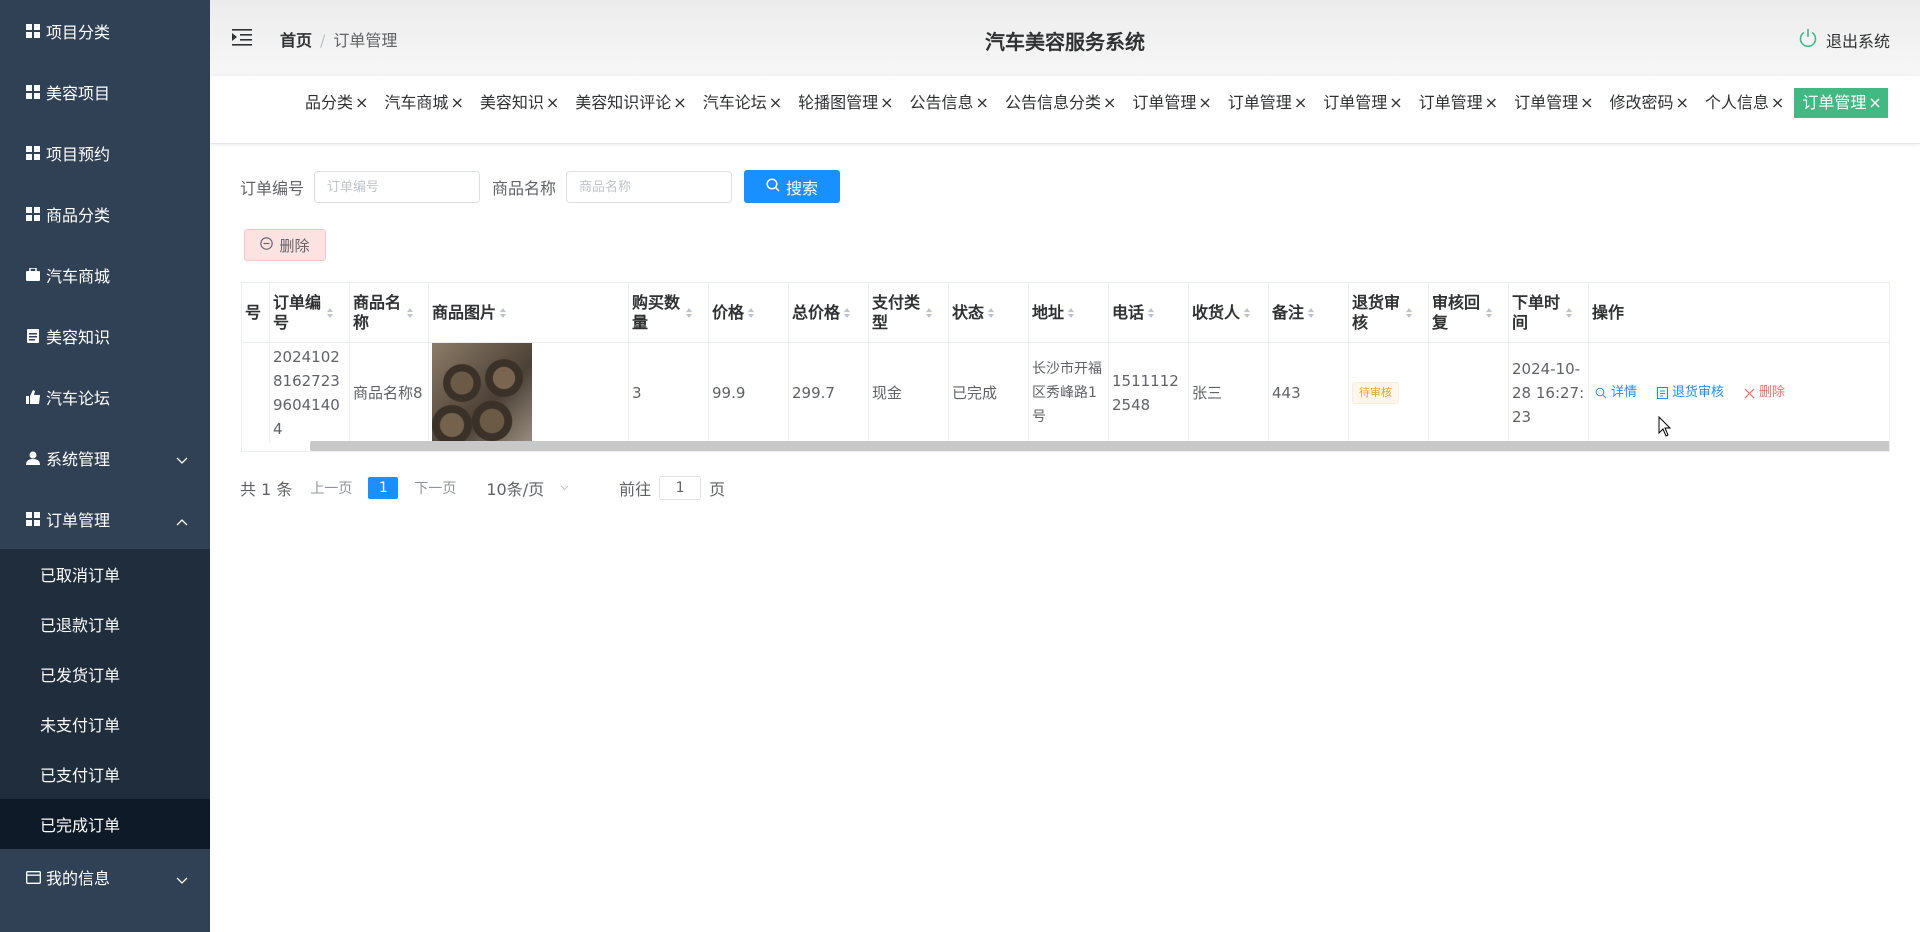 This screenshot has height=932, width=1920. Describe the element at coordinates (105, 91) in the screenshot. I see `sidebar-item-beauty-project: 美容项目` at that location.